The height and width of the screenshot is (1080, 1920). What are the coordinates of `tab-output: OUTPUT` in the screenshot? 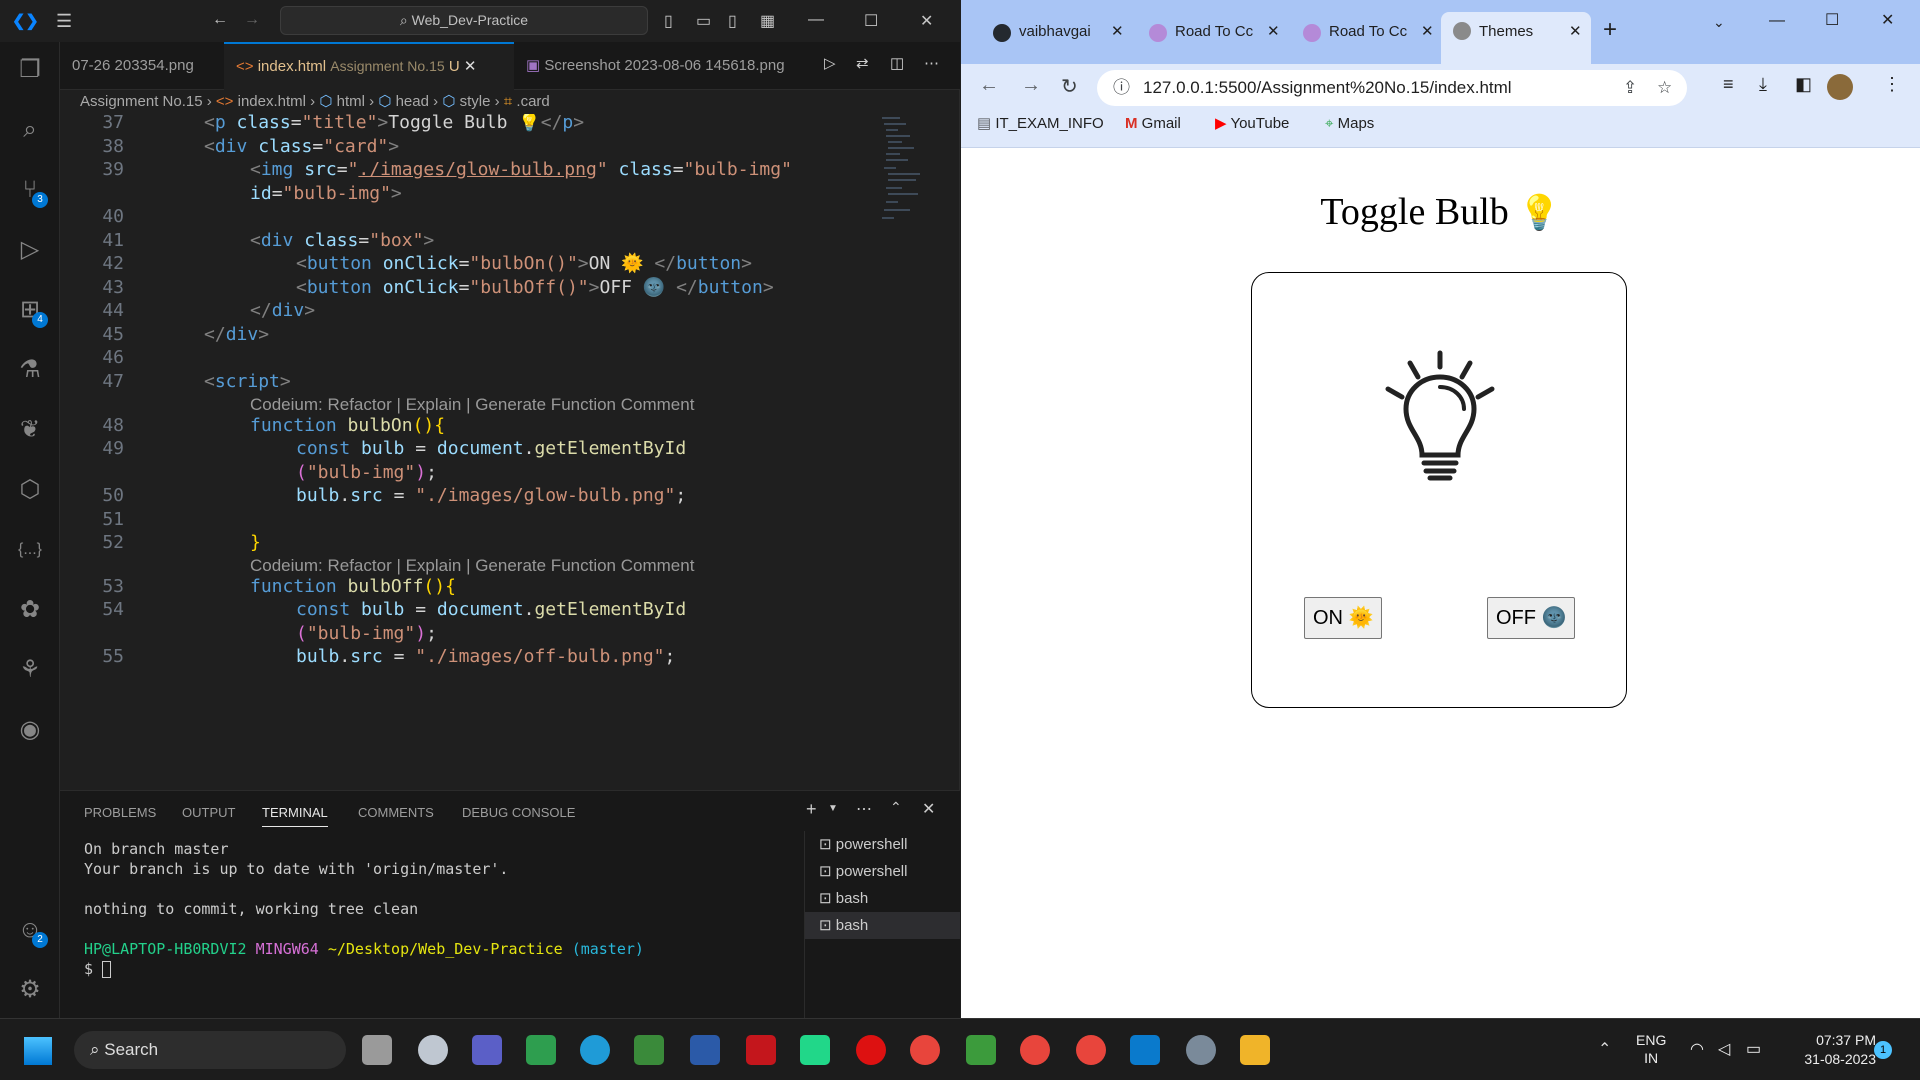 It's located at (208, 812).